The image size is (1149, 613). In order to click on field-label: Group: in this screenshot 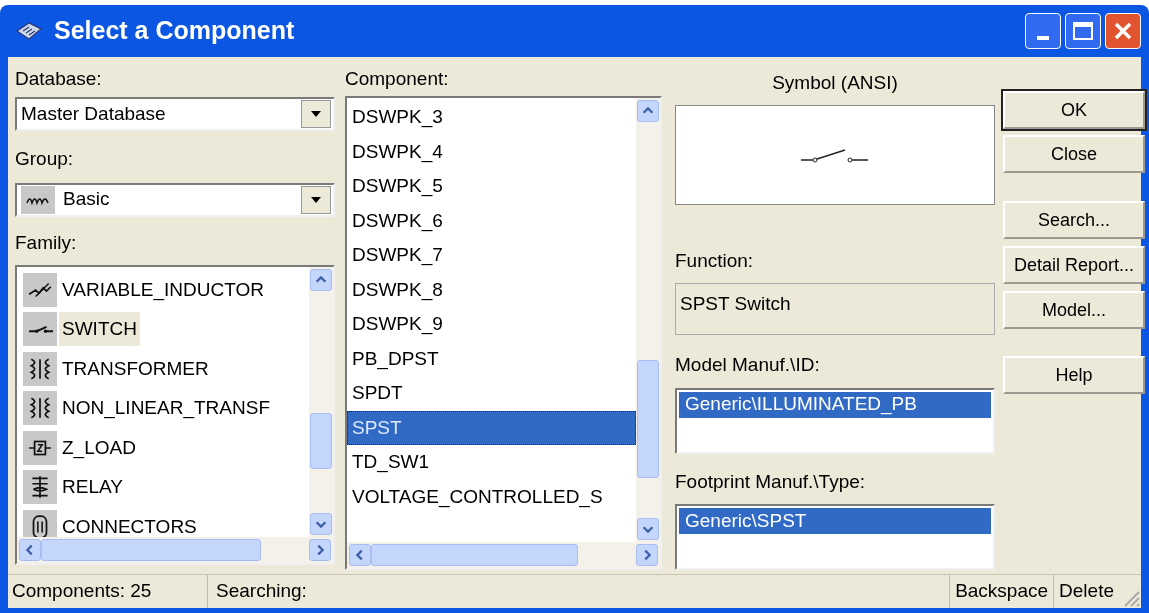, I will do `click(44, 158)`.